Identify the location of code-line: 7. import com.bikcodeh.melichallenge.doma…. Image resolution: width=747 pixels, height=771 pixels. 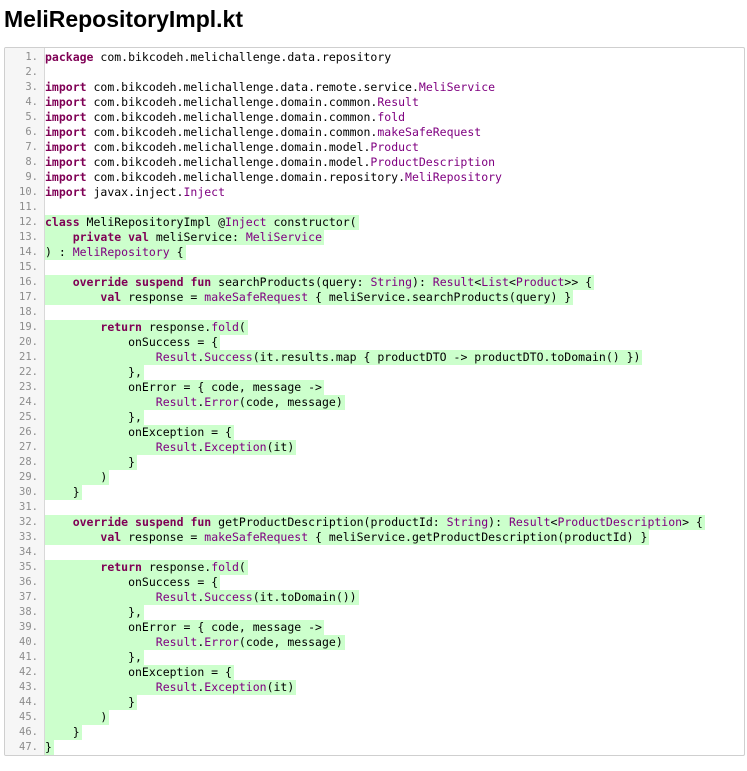
(374, 147).